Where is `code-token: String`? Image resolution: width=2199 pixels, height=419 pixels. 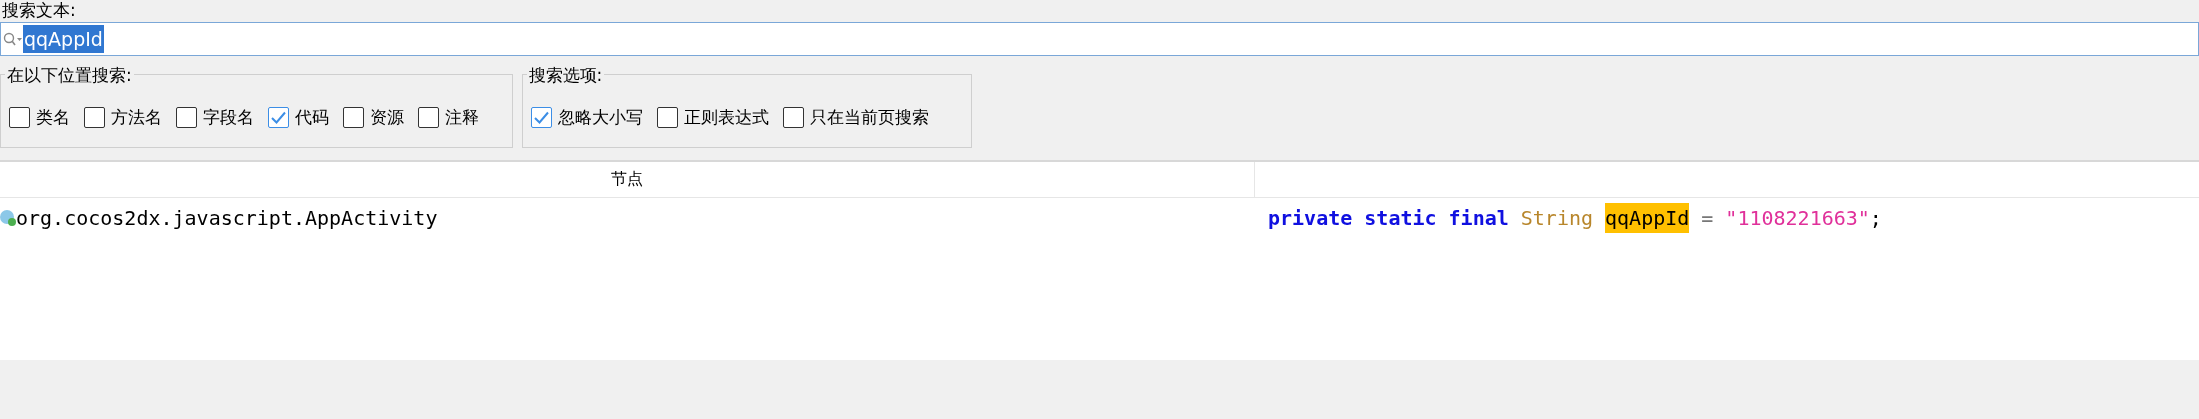
code-token: String is located at coordinates (1556, 218).